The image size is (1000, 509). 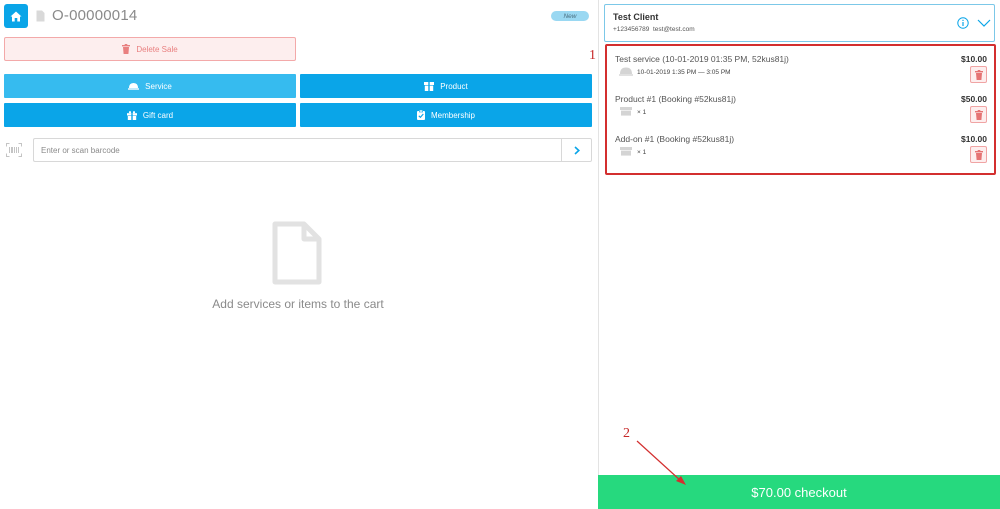 I want to click on clipboard-check-icon, so click(x=420, y=115).